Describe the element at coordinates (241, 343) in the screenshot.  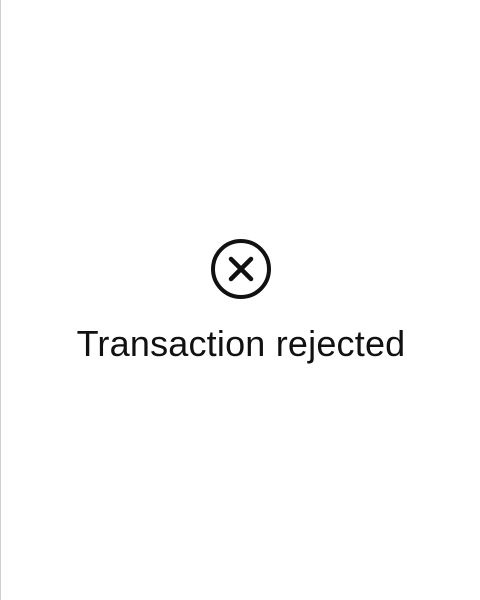
I see `transaction-status-message: Transaction rejected` at that location.